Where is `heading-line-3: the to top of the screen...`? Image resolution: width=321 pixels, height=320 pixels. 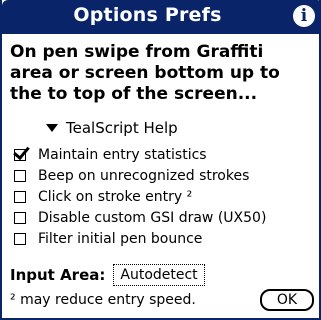
heading-line-3: the to top of the screen... is located at coordinates (134, 94).